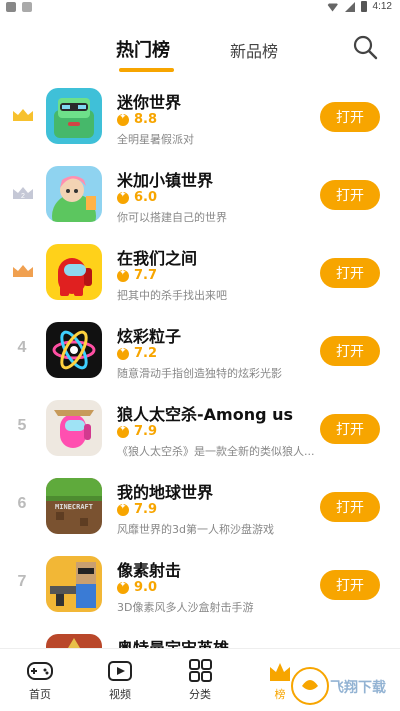  Describe the element at coordinates (120, 671) in the screenshot. I see `video-play-icon` at that location.